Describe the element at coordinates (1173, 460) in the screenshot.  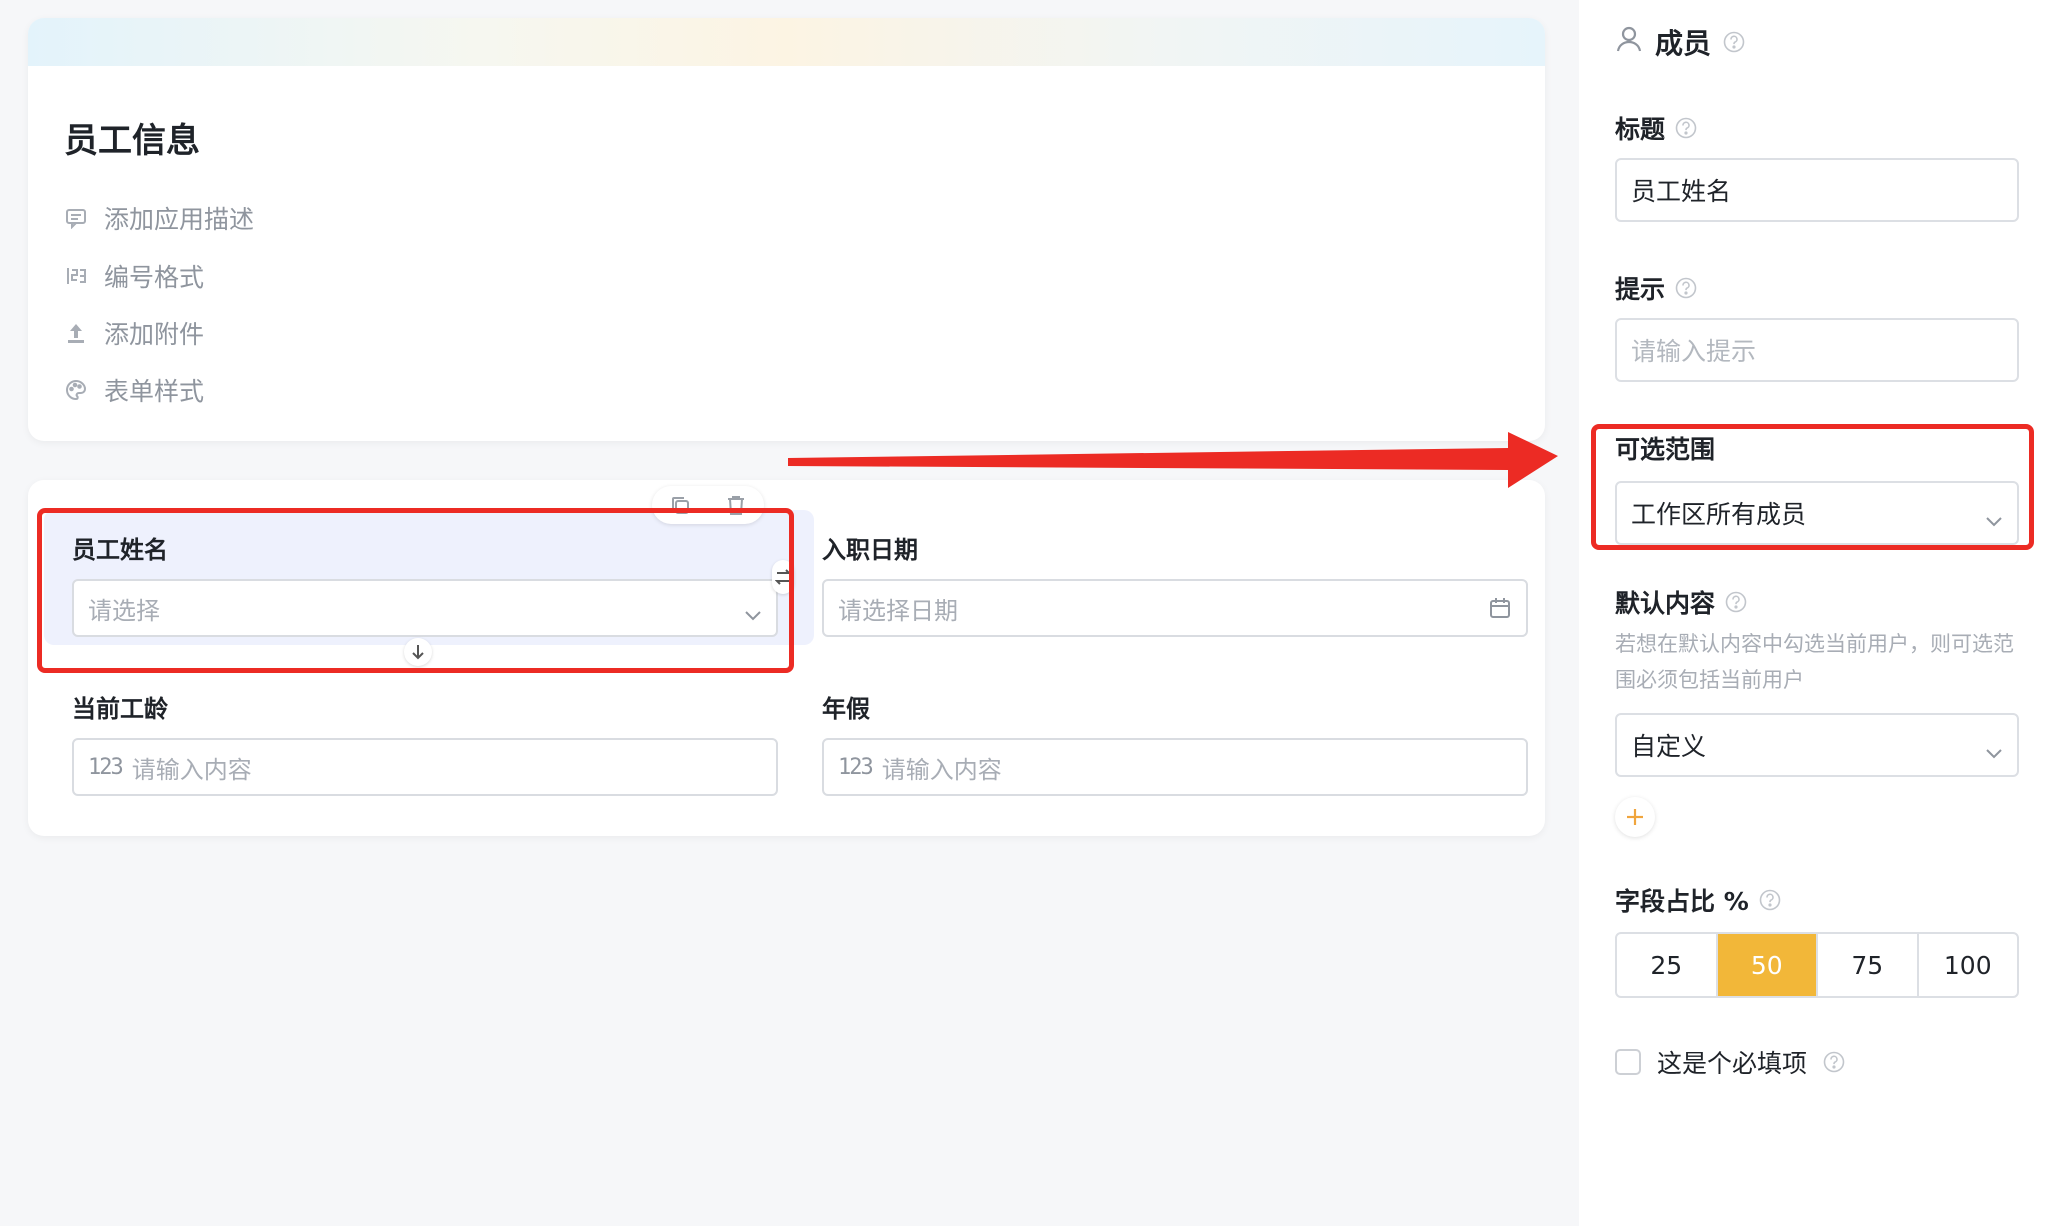
I see `annotation-arrow` at that location.